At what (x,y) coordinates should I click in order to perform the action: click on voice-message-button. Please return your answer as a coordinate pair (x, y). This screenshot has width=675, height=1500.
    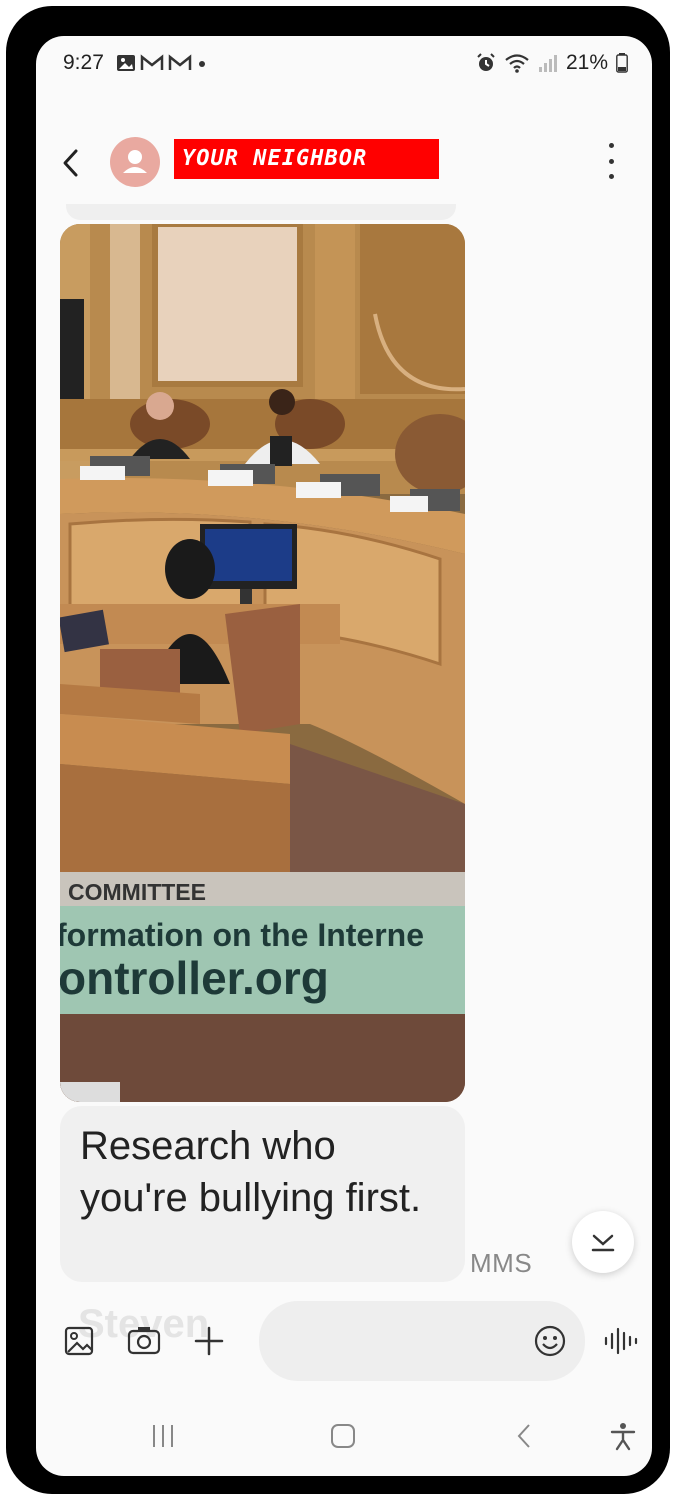
    Looking at the image, I should click on (620, 1341).